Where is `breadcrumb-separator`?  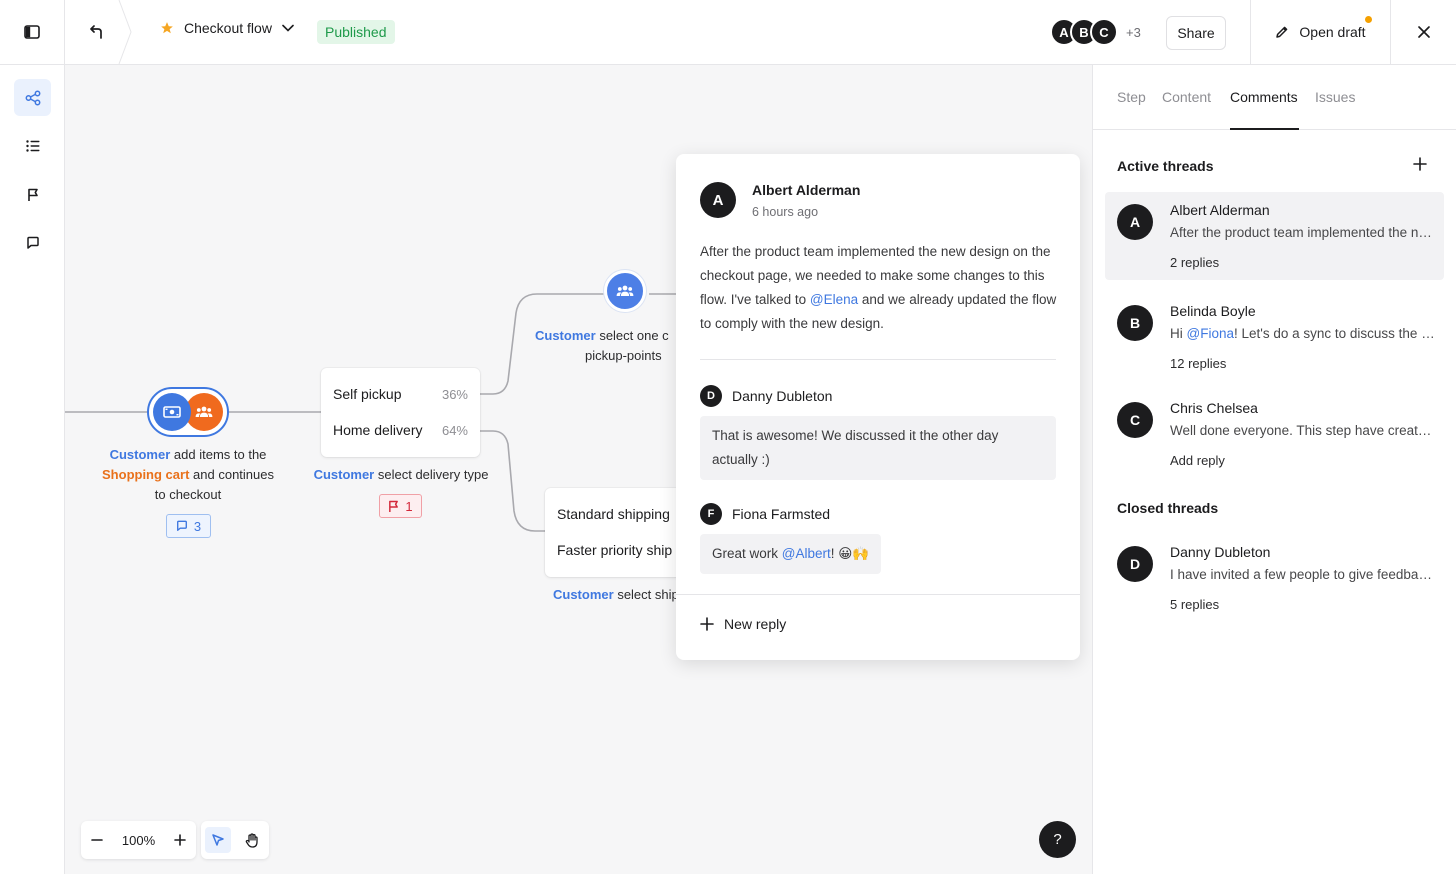 breadcrumb-separator is located at coordinates (125, 32).